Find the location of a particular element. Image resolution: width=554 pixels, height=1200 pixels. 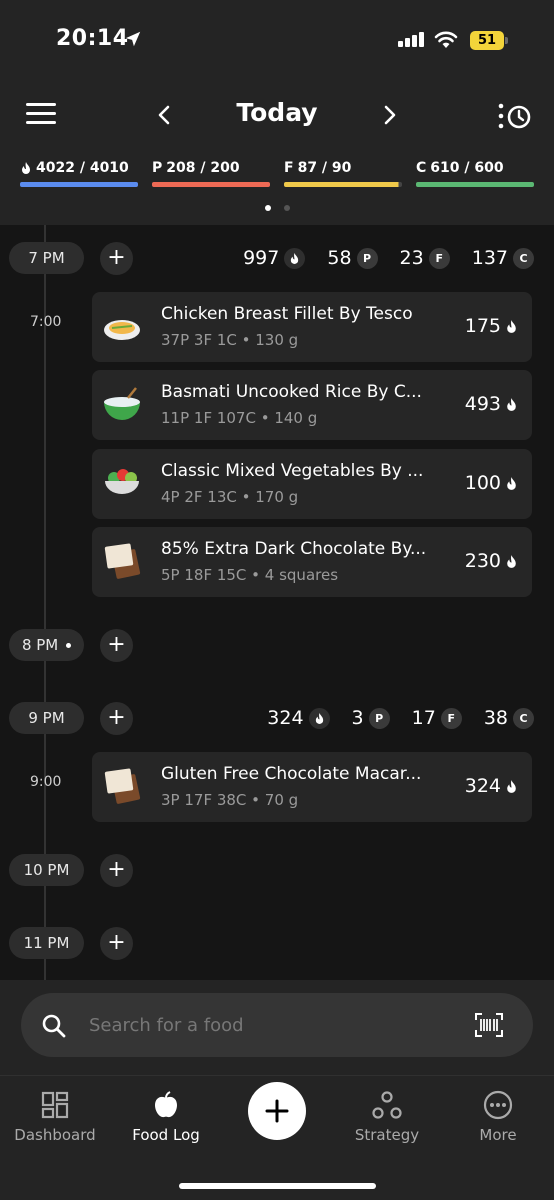

macro-fat-label: 87 / 90 is located at coordinates (324, 168).